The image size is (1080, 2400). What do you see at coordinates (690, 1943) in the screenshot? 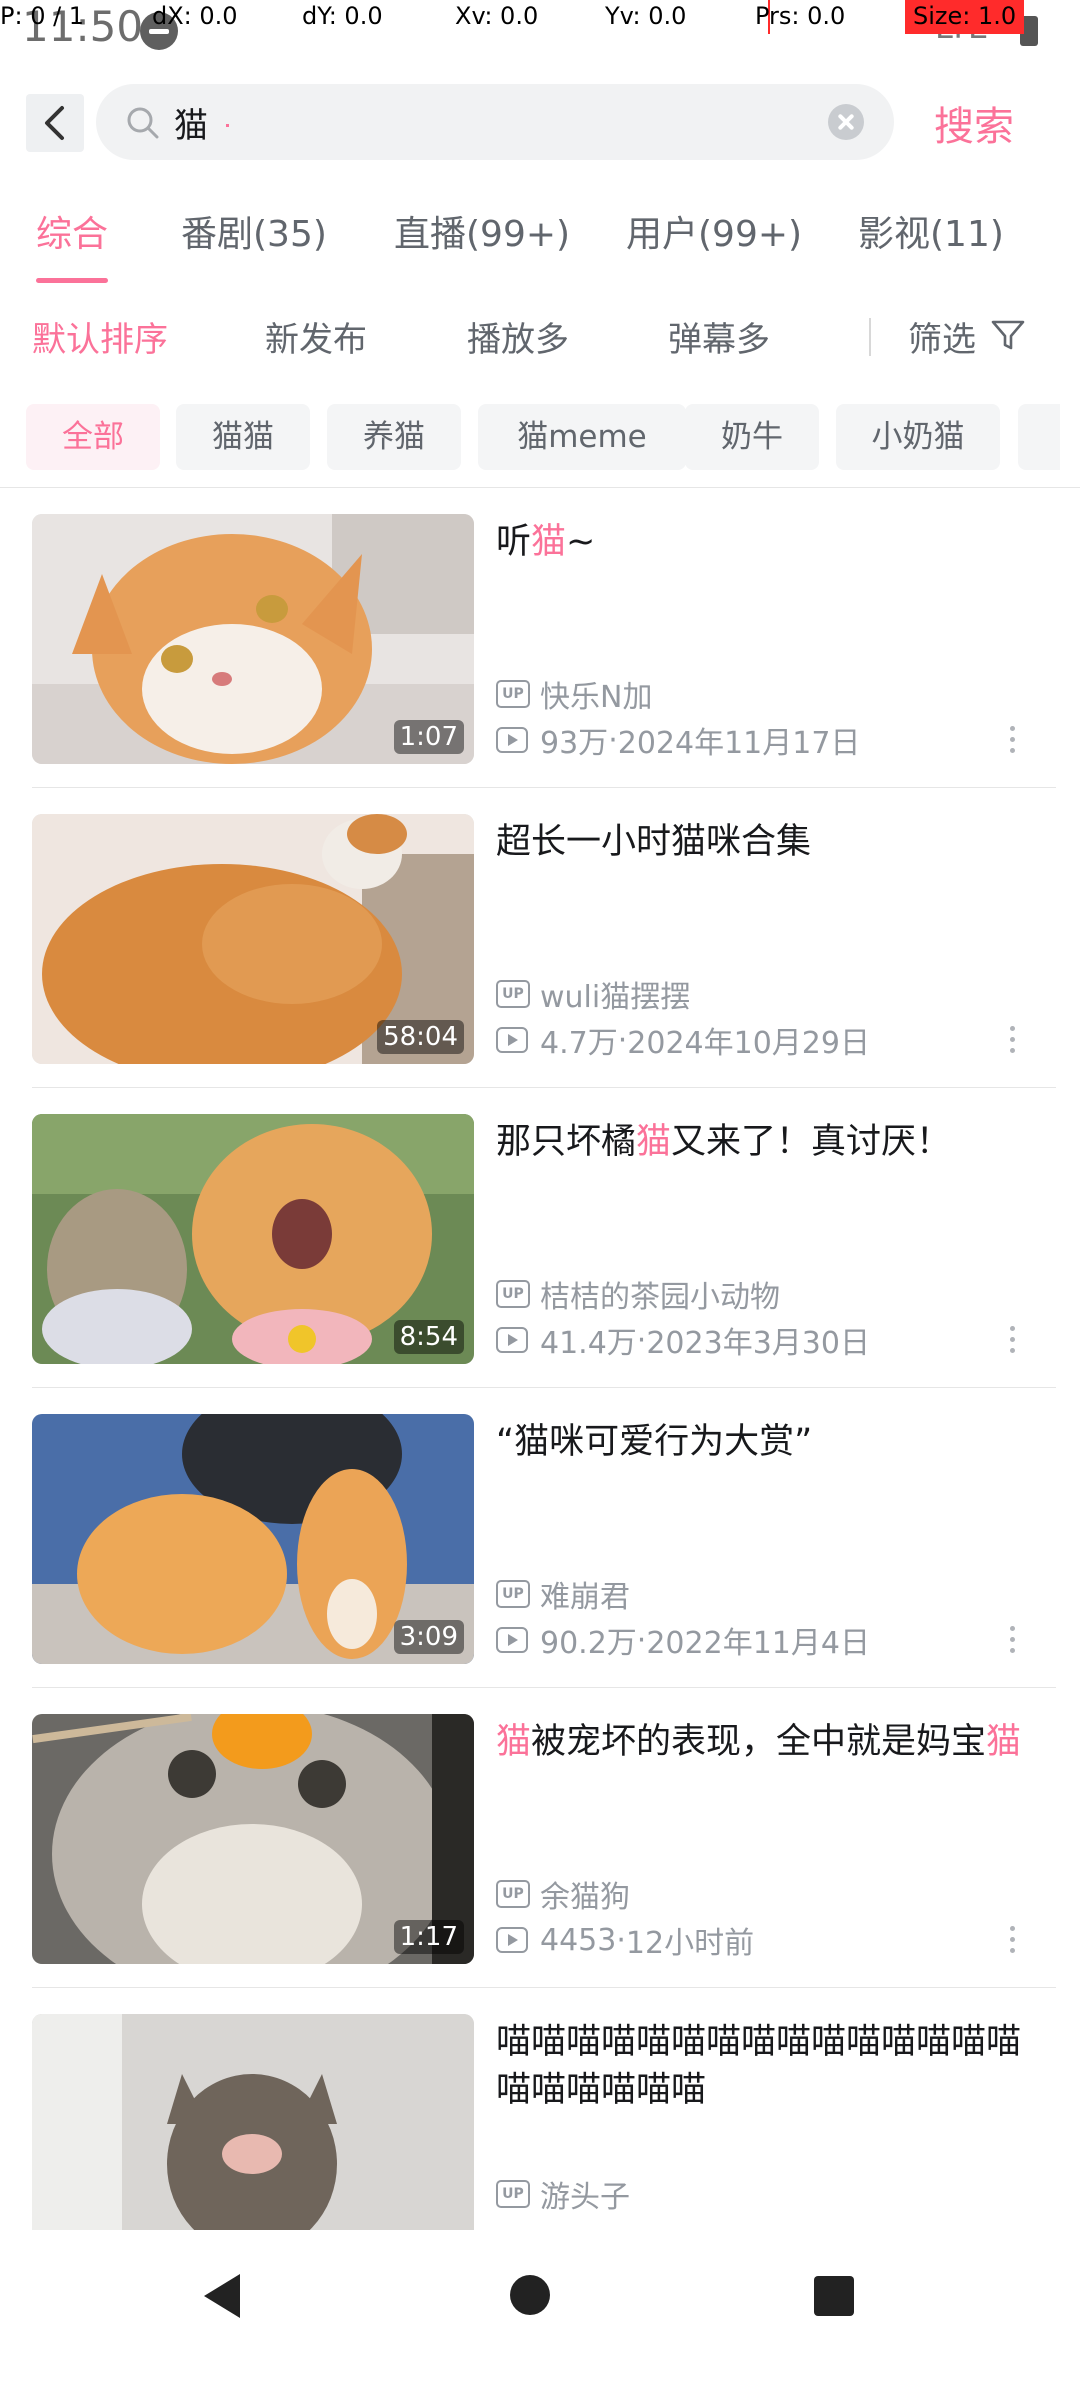
I see `publish-date: 12小时前` at bounding box center [690, 1943].